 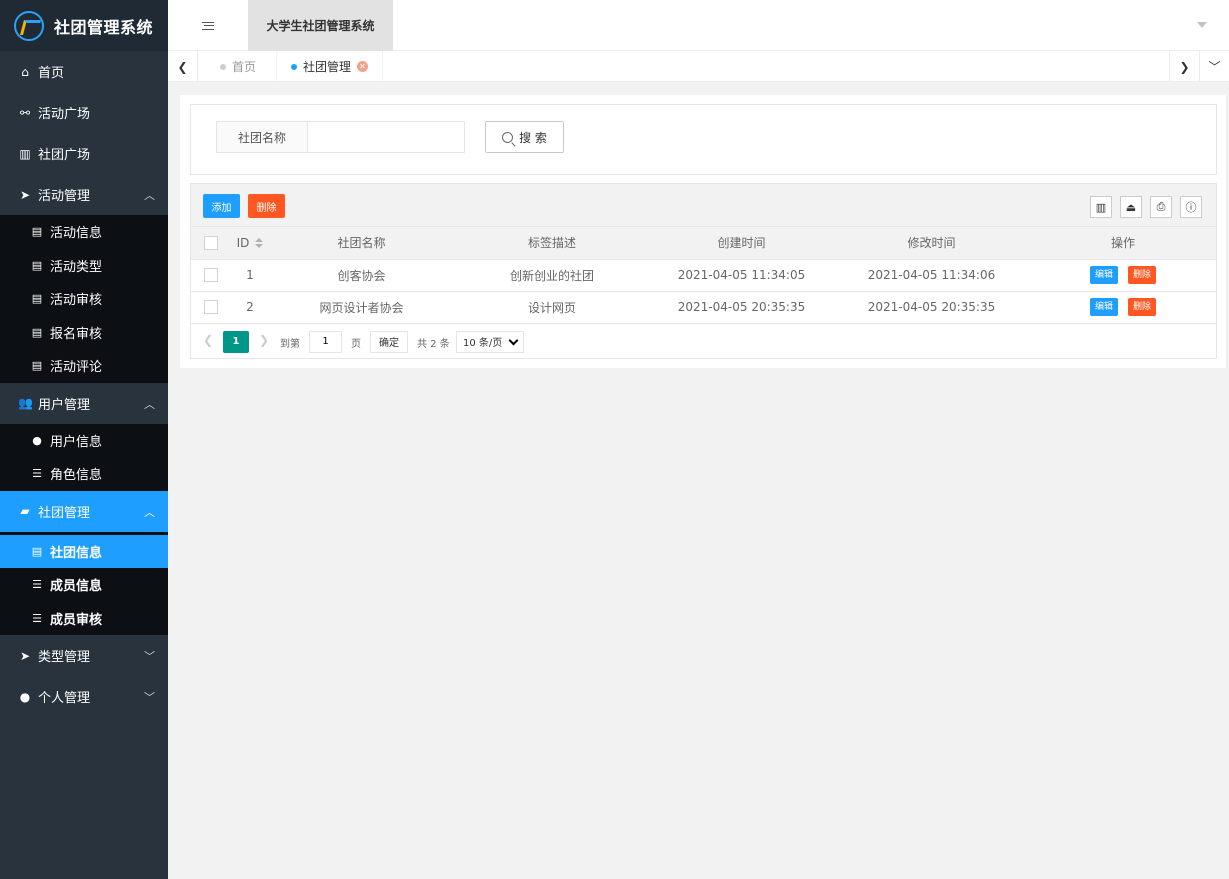 What do you see at coordinates (76, 301) in the screenshot?
I see `sidebar-subitem-label: 活动审核` at bounding box center [76, 301].